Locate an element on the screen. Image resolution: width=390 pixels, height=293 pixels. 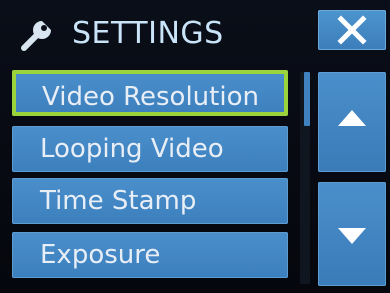
scroll-up-button is located at coordinates (352, 122).